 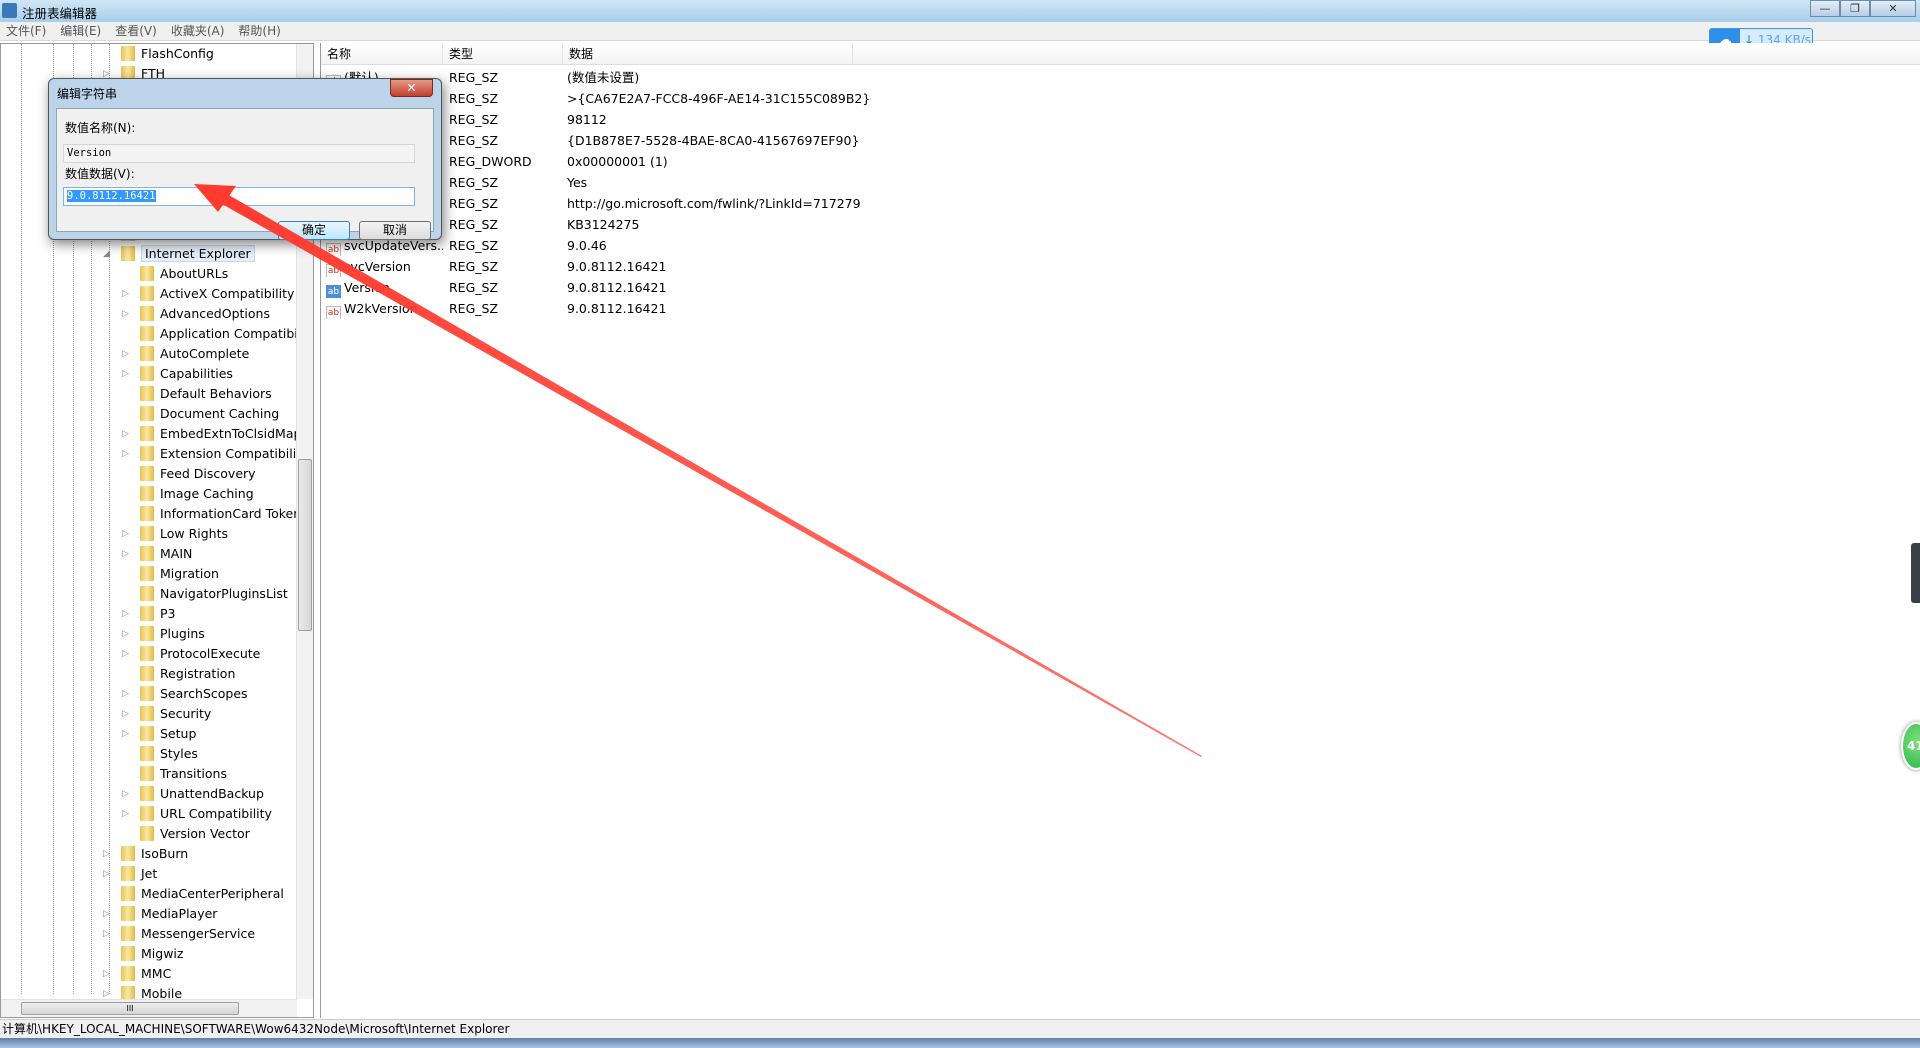 What do you see at coordinates (1915, 573) in the screenshot?
I see `side-meter-widget` at bounding box center [1915, 573].